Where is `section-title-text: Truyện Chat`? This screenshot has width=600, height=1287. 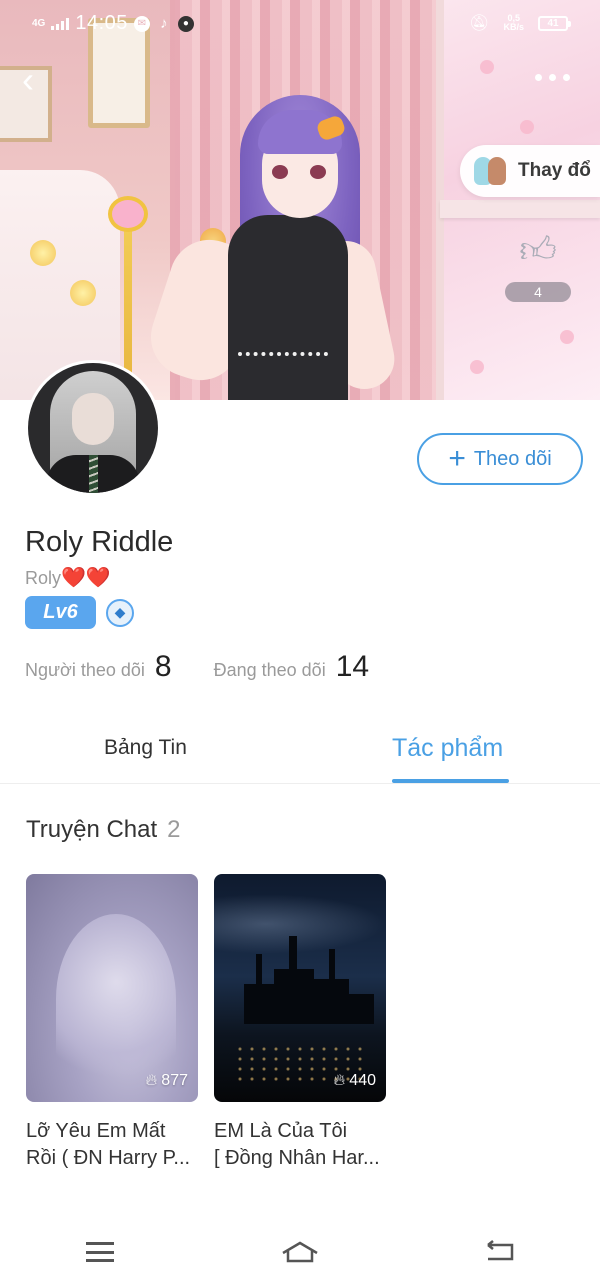 section-title-text: Truyện Chat is located at coordinates (92, 829).